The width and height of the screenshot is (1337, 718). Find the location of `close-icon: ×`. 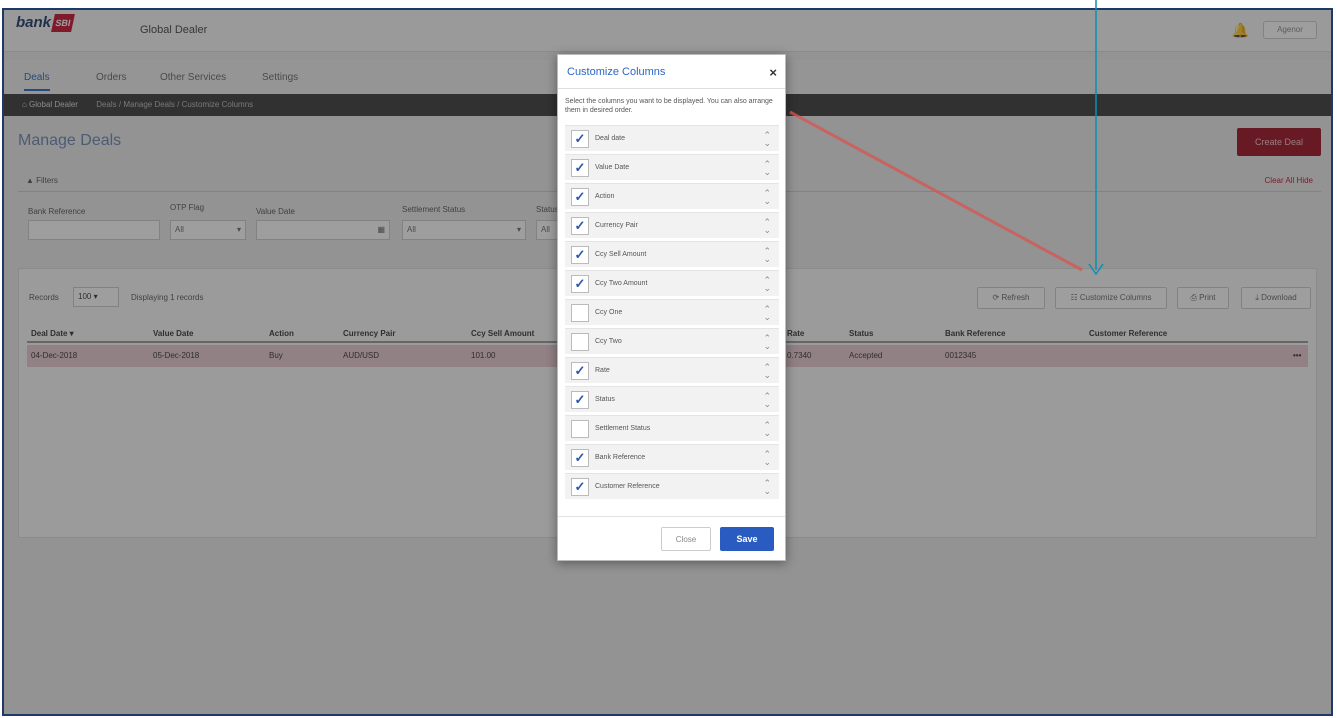

close-icon: × is located at coordinates (773, 72).